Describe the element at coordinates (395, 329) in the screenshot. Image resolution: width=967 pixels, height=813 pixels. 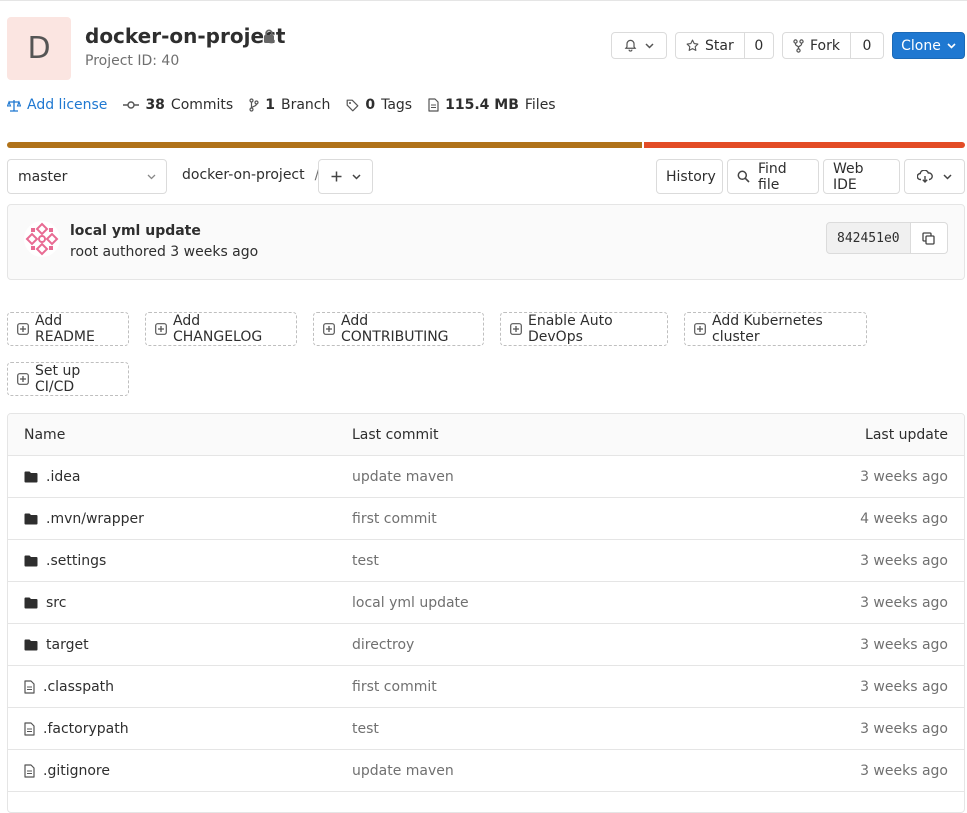
I see `add-contributing-label: Add CONTRIBUTING` at that location.